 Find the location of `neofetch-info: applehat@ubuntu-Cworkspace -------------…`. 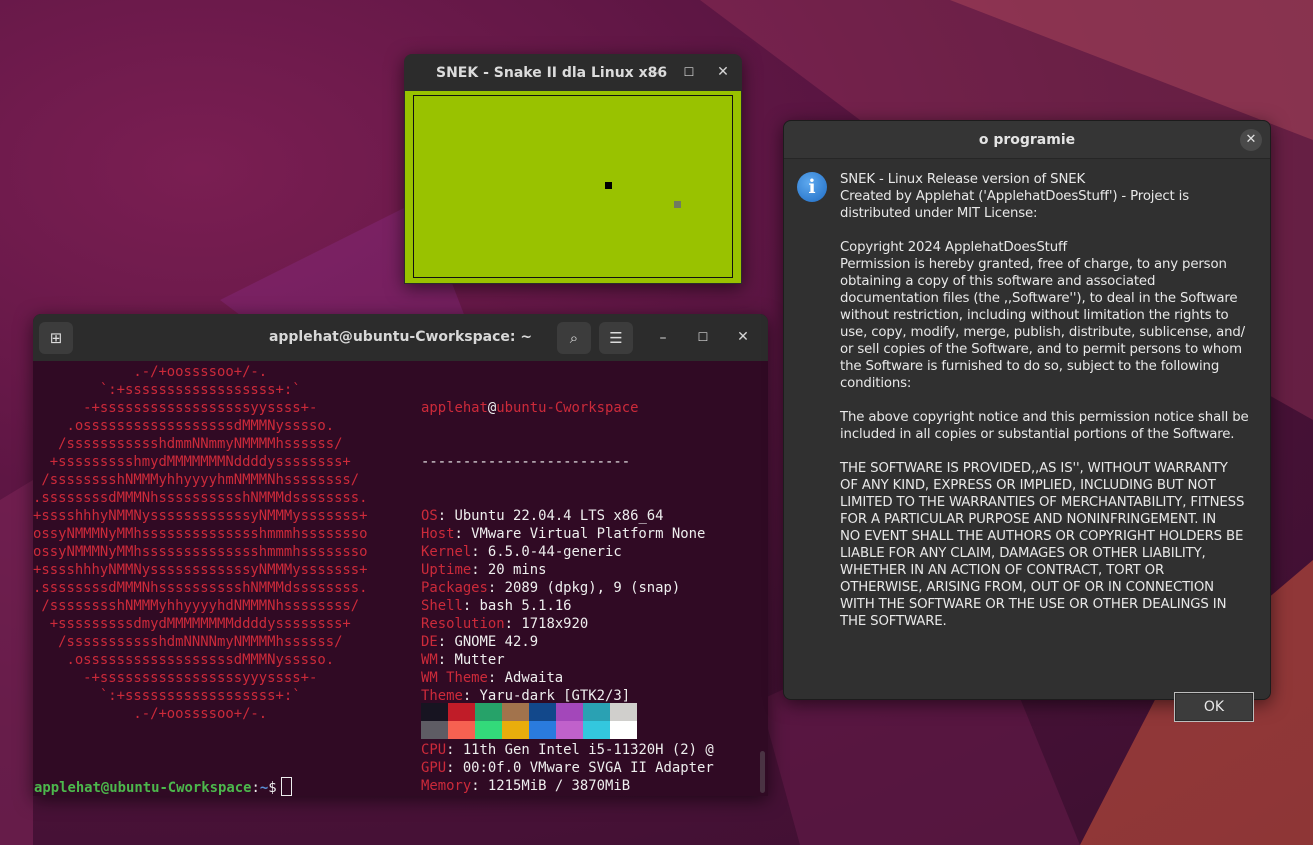

neofetch-info: applehat@ubuntu-Cworkspace -------------… is located at coordinates (567, 597).